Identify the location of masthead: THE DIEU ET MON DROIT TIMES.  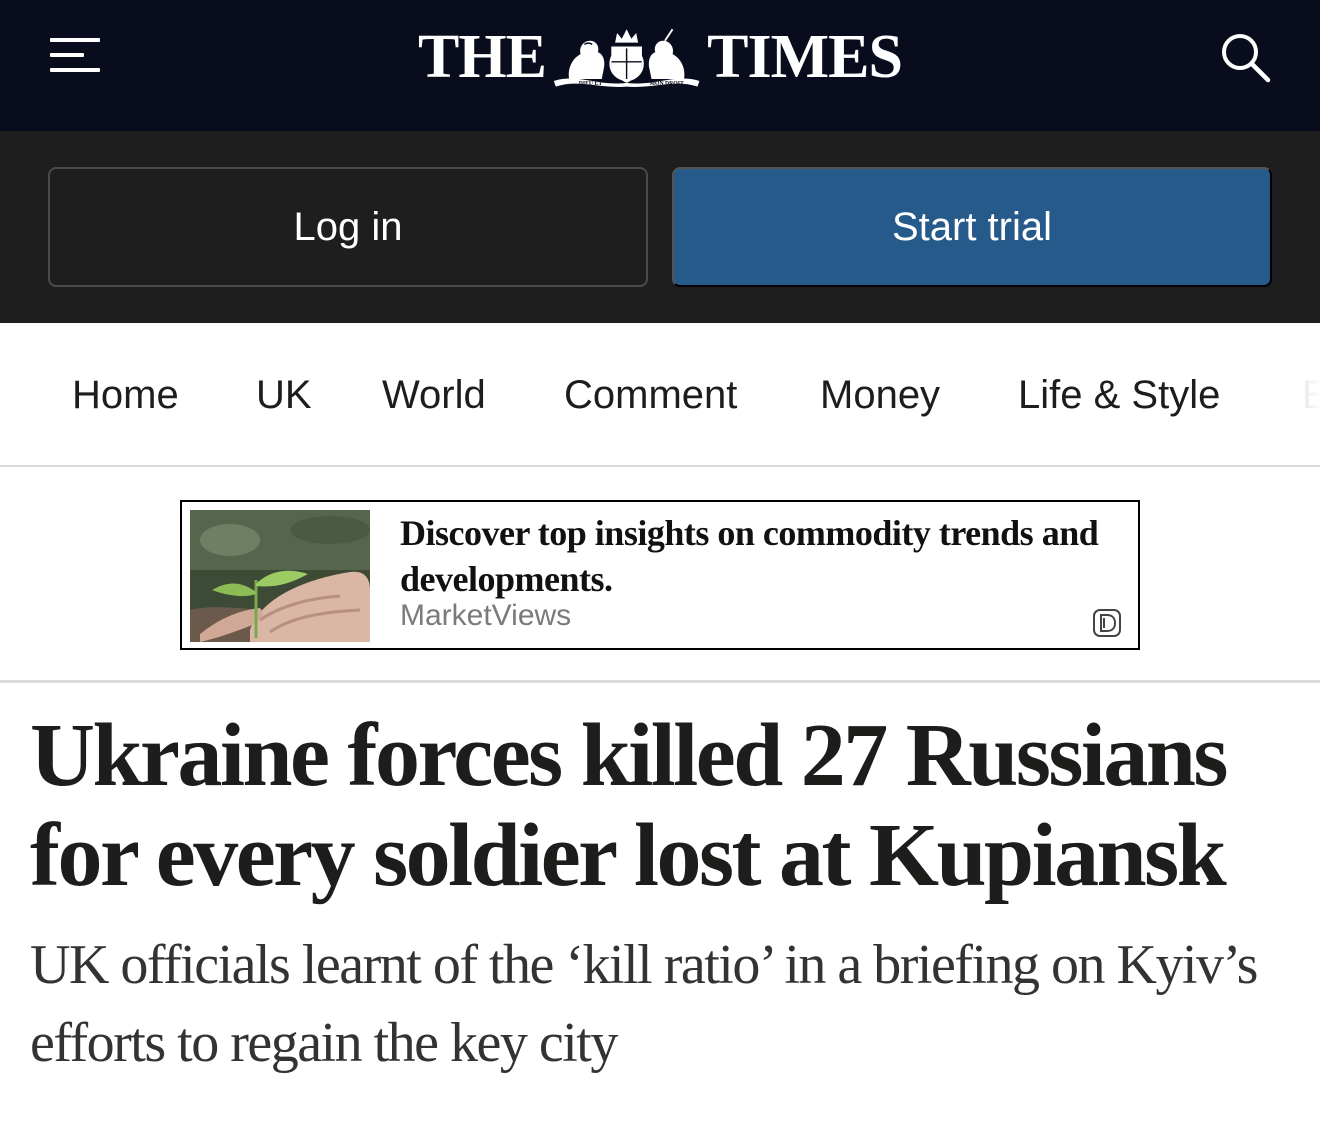
(660, 65).